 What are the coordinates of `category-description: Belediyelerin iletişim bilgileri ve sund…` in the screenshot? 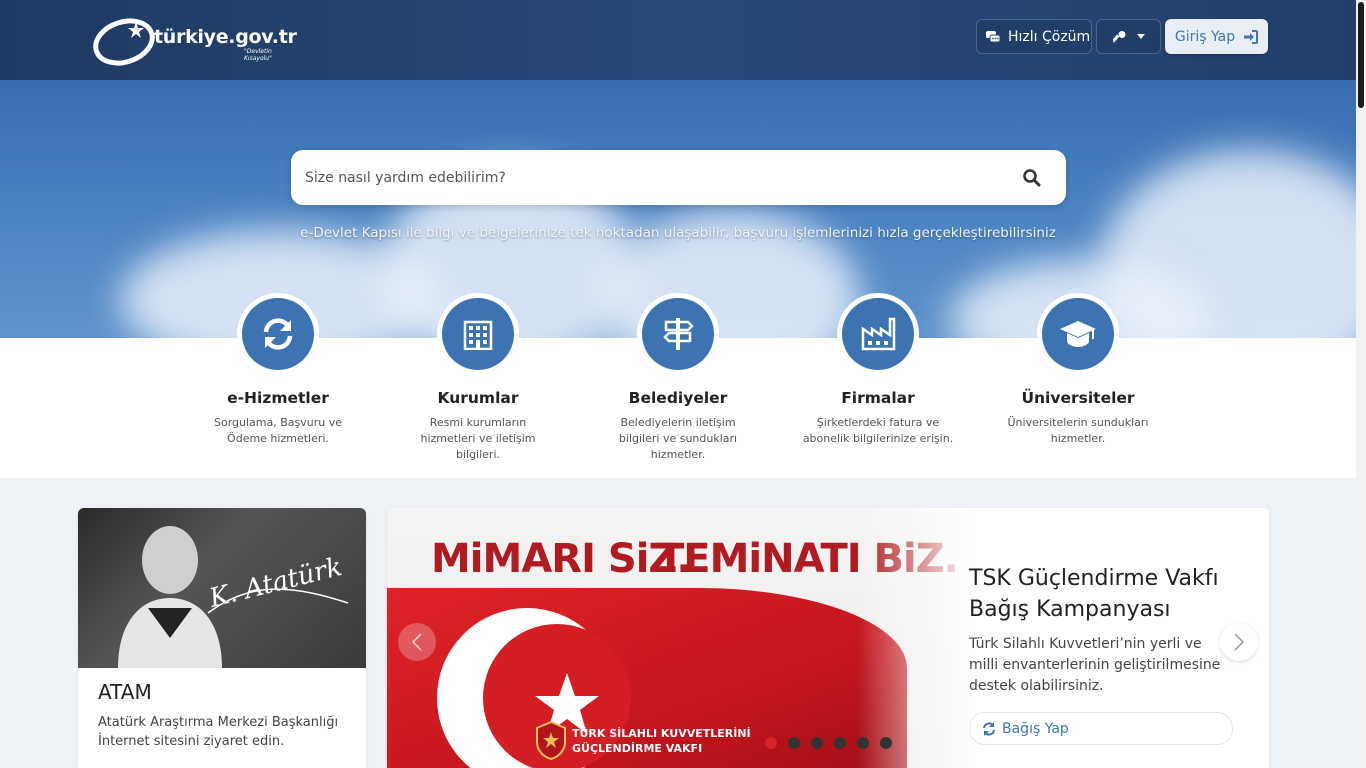 It's located at (678, 438).